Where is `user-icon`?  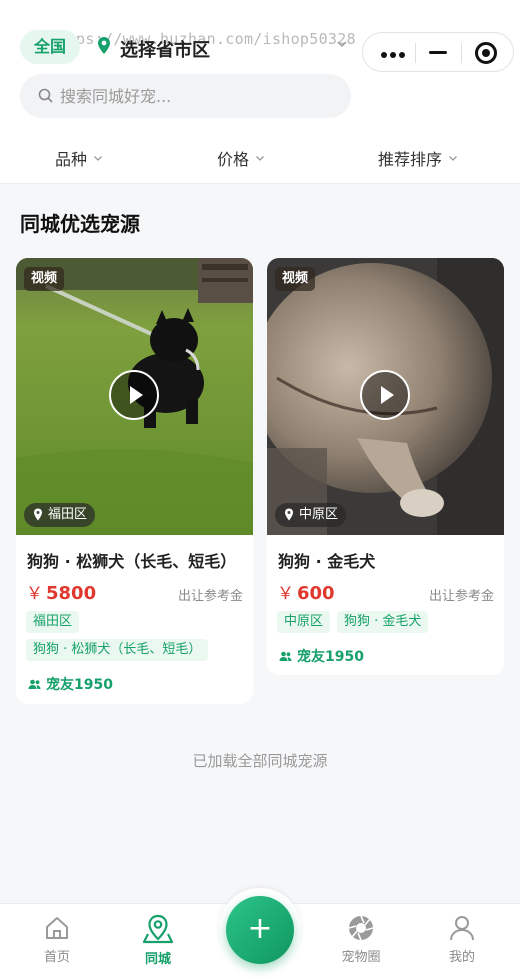
user-icon is located at coordinates (462, 928).